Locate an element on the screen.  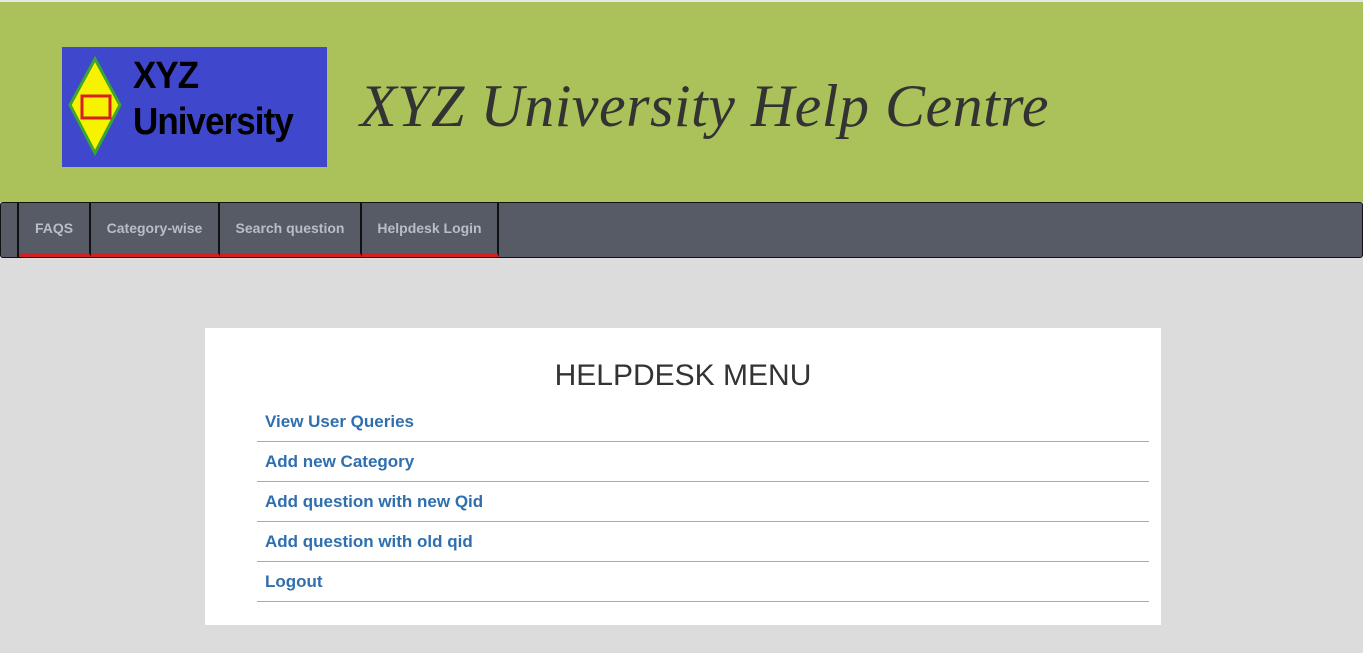
add-question-old-qid-link: Add question with old qid is located at coordinates (369, 541).